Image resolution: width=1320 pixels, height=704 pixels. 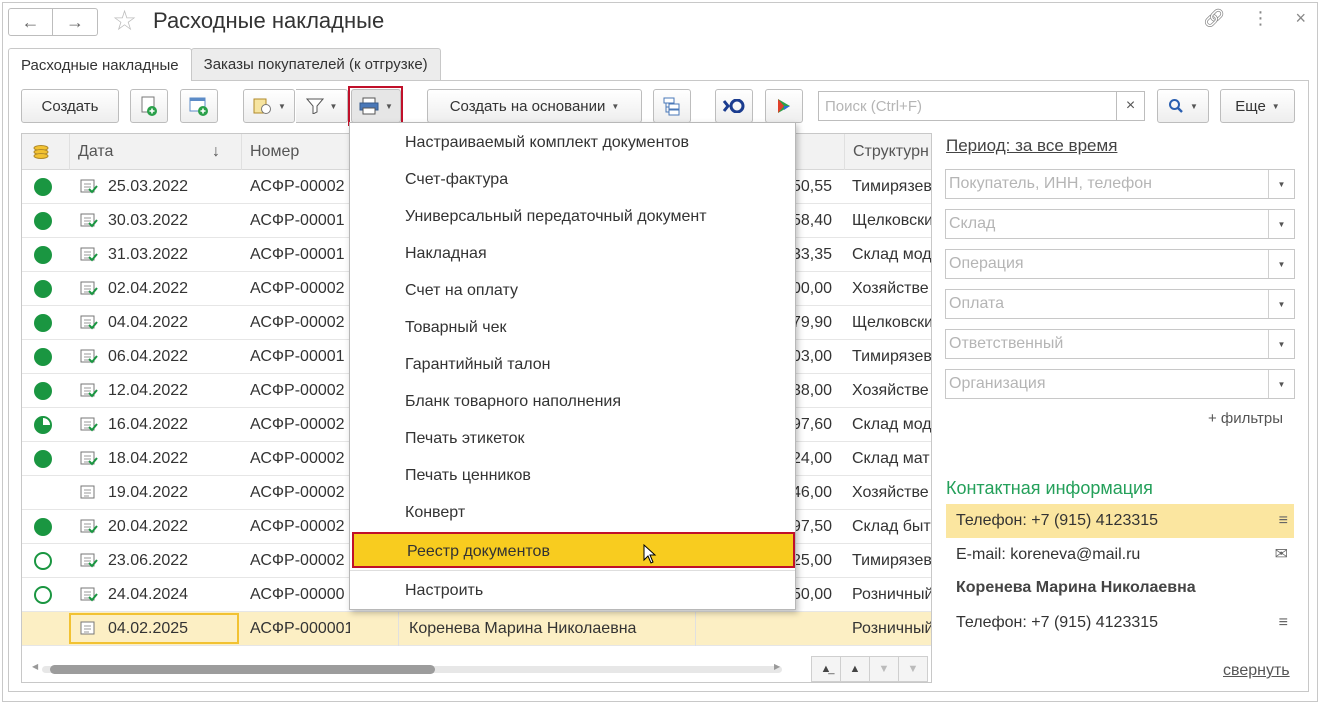 What do you see at coordinates (262, 106) in the screenshot?
I see `folder-documents-icon` at bounding box center [262, 106].